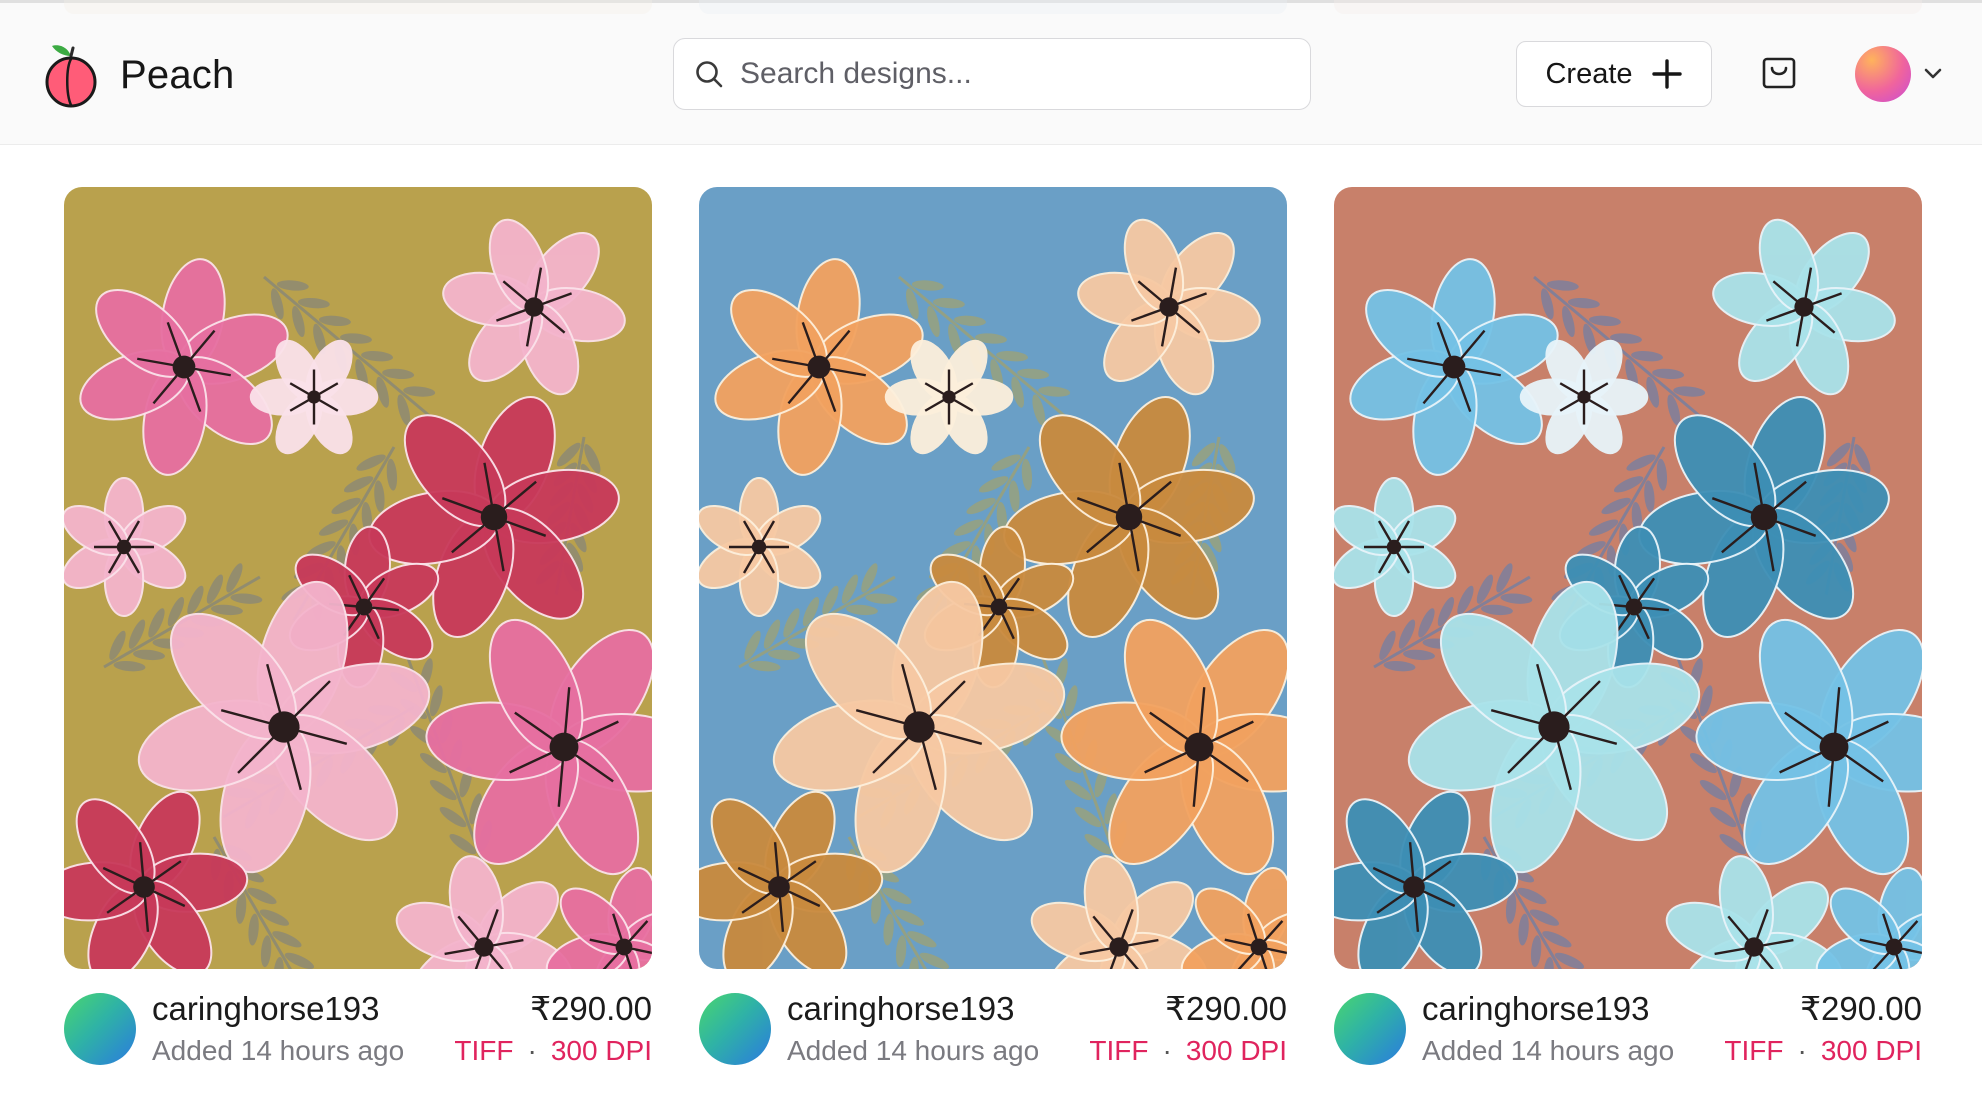  What do you see at coordinates (1883, 74) in the screenshot?
I see `avatar` at bounding box center [1883, 74].